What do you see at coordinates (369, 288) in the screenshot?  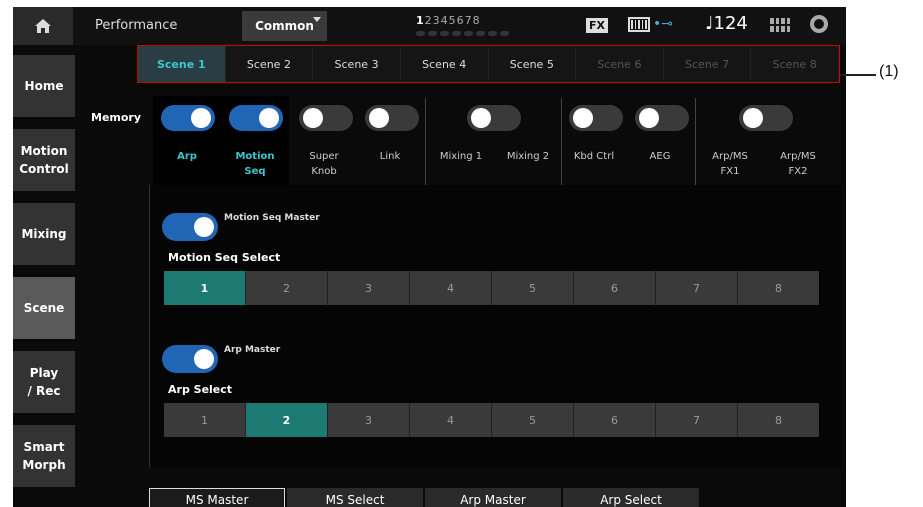 I see `motion-seq-option-3: 3` at bounding box center [369, 288].